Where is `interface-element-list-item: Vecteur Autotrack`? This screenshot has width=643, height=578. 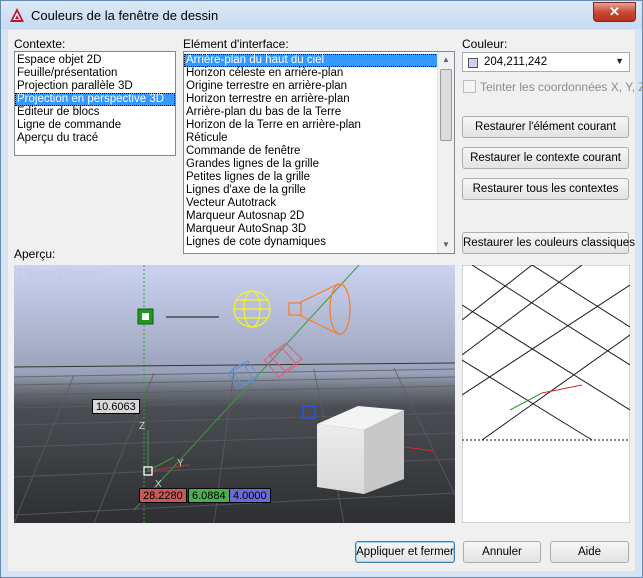
interface-element-list-item: Vecteur Autotrack is located at coordinates (311, 203).